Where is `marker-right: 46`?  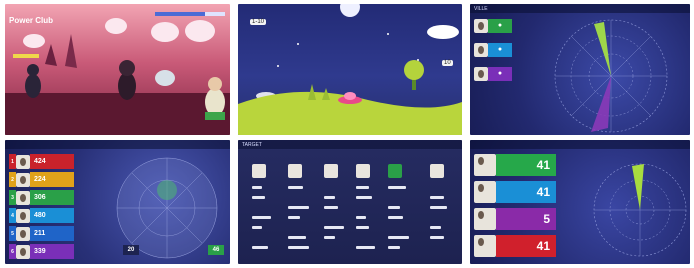
marker-right: 46 is located at coordinates (216, 250).